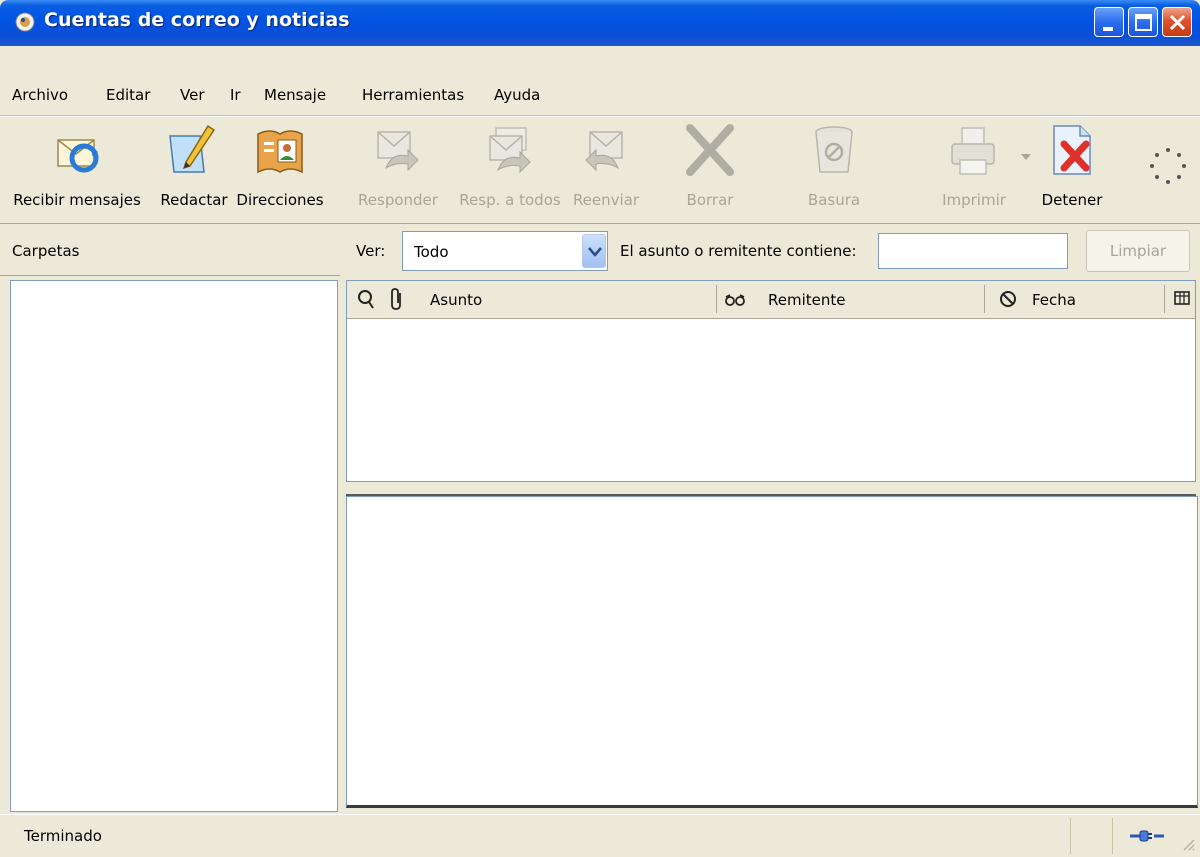  I want to click on compose-button, so click(190, 150).